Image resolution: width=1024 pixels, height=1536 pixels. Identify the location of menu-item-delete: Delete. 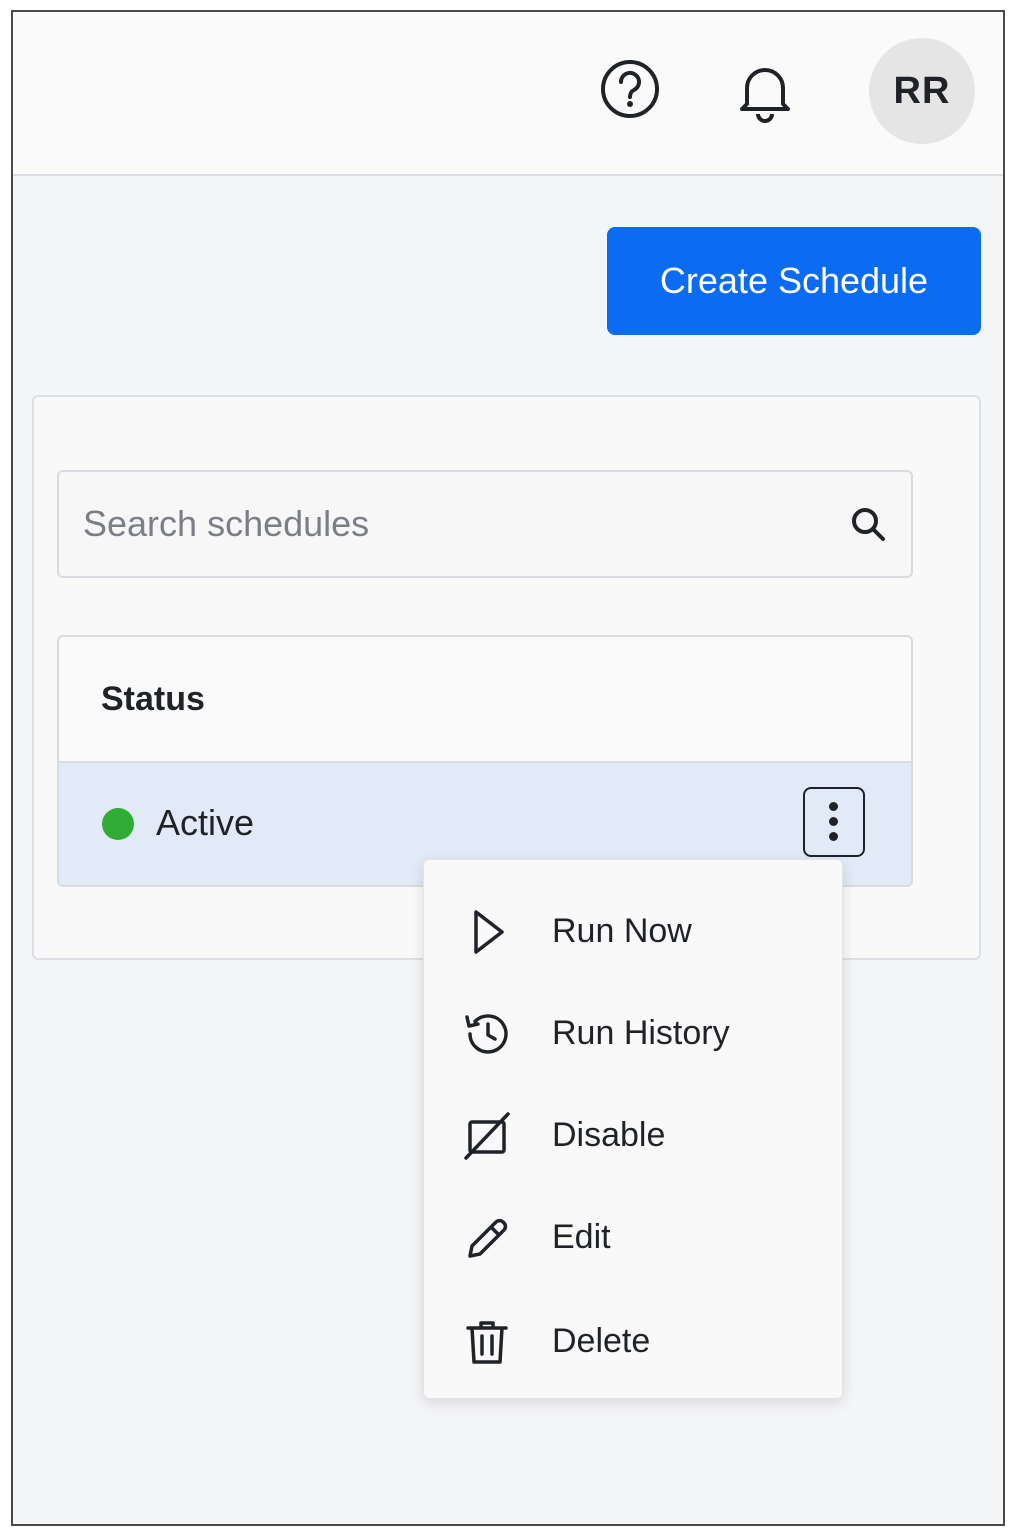
(633, 1342).